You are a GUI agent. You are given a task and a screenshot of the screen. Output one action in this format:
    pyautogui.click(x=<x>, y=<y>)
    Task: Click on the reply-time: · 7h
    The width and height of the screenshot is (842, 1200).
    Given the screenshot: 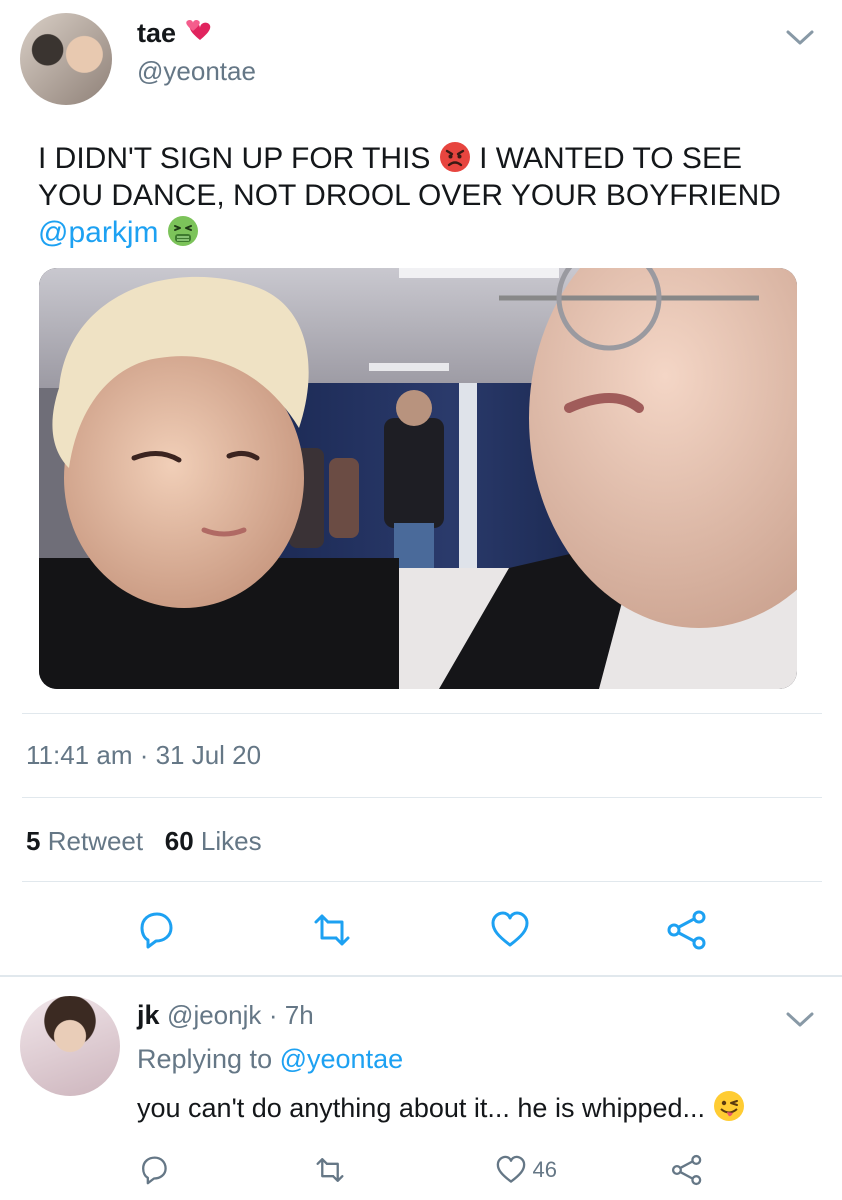 What is the action you would take?
    pyautogui.click(x=291, y=1015)
    